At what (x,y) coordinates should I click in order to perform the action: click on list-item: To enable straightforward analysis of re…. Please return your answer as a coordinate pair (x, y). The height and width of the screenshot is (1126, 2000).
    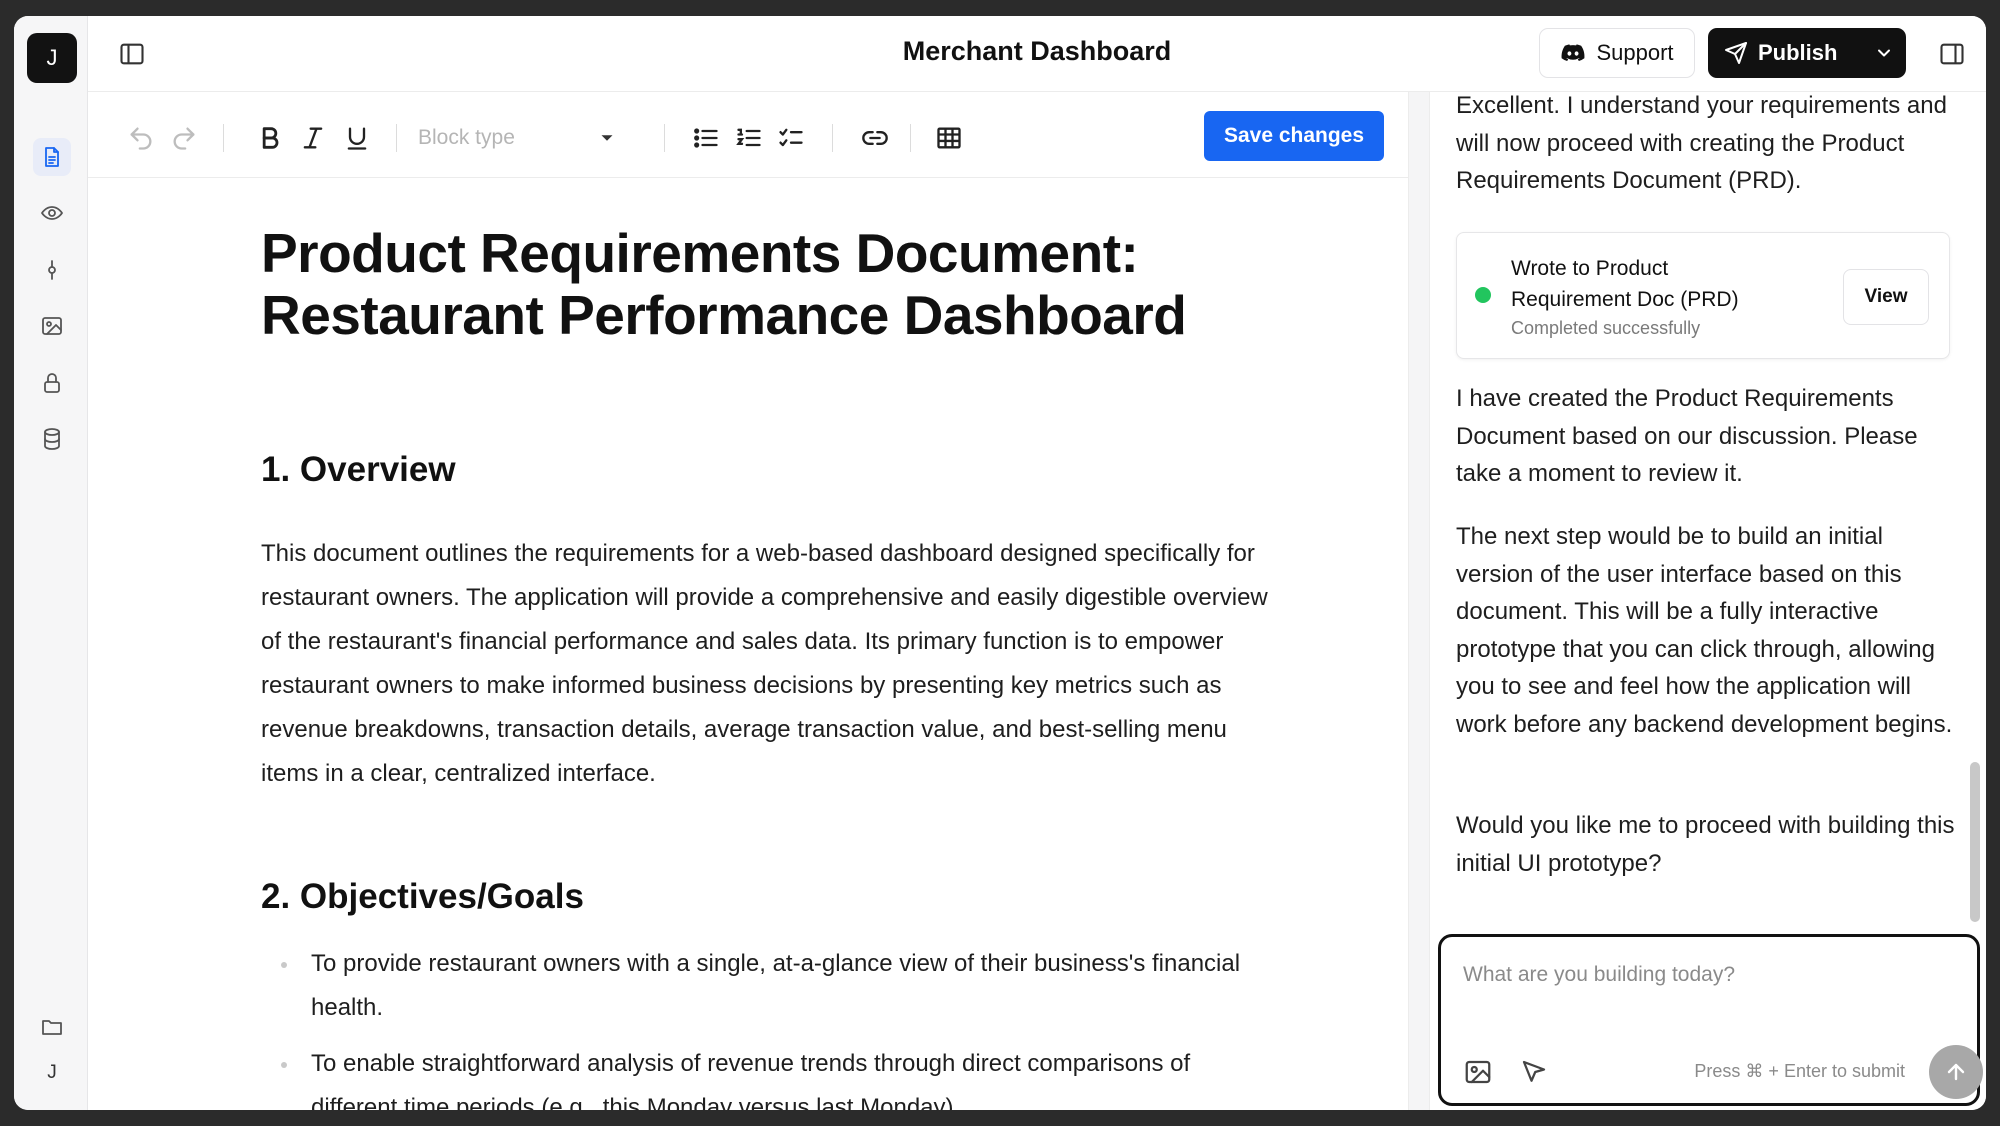
    Looking at the image, I should click on (761, 1076).